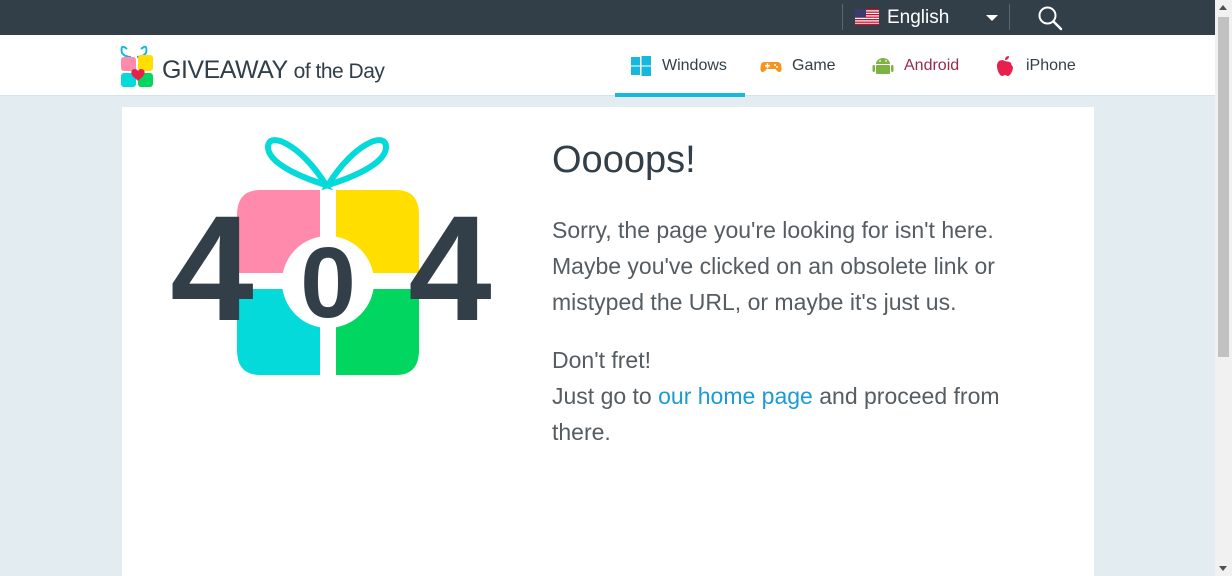  I want to click on logo-main: GIVEAWAY, so click(225, 70).